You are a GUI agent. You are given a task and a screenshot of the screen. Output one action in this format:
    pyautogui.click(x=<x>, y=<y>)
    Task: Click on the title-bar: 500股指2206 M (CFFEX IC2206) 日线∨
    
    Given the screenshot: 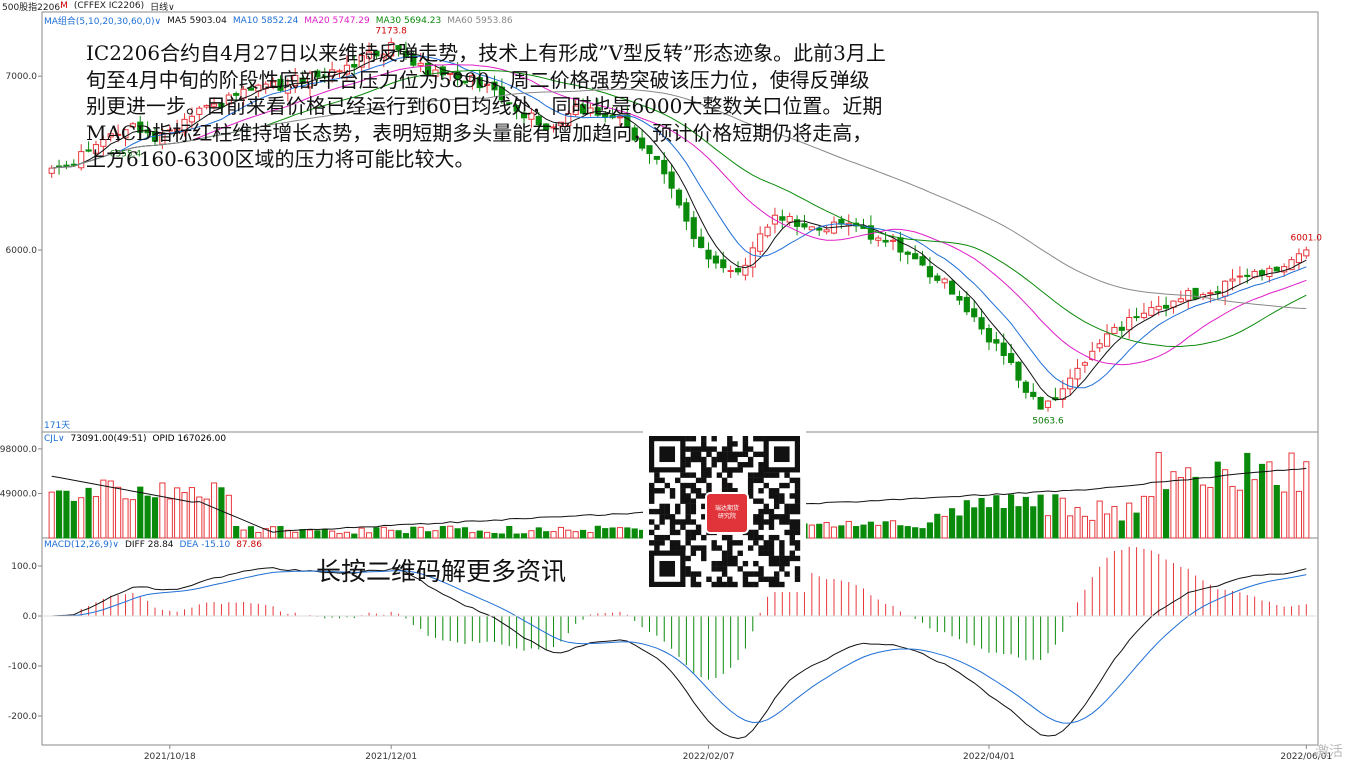 What is the action you would take?
    pyautogui.click(x=87, y=6)
    